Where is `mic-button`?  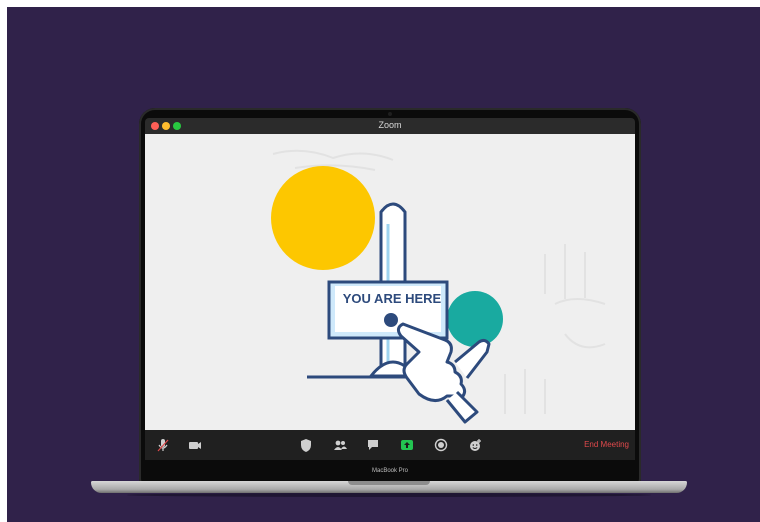 mic-button is located at coordinates (163, 445).